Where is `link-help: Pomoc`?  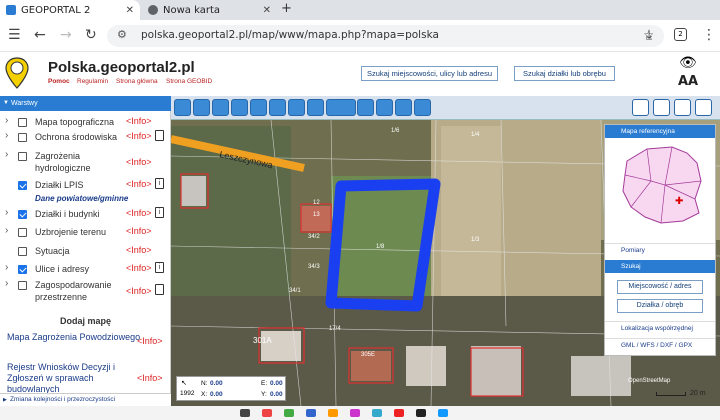
link-help: Pomoc is located at coordinates (59, 81).